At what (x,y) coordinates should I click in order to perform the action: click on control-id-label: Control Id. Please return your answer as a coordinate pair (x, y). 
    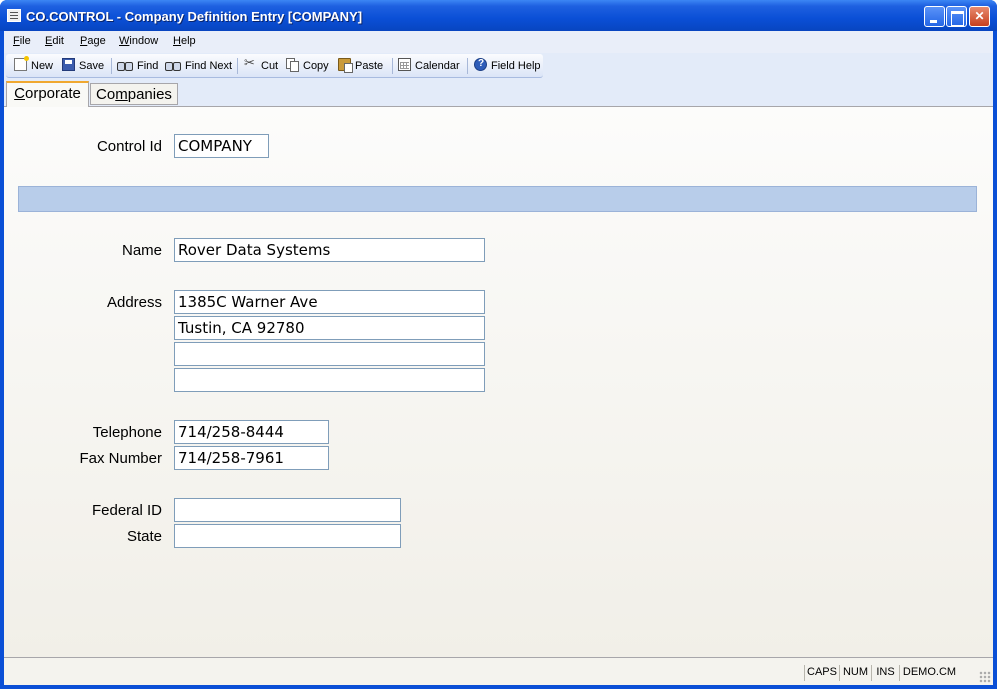
    Looking at the image, I should click on (129, 146).